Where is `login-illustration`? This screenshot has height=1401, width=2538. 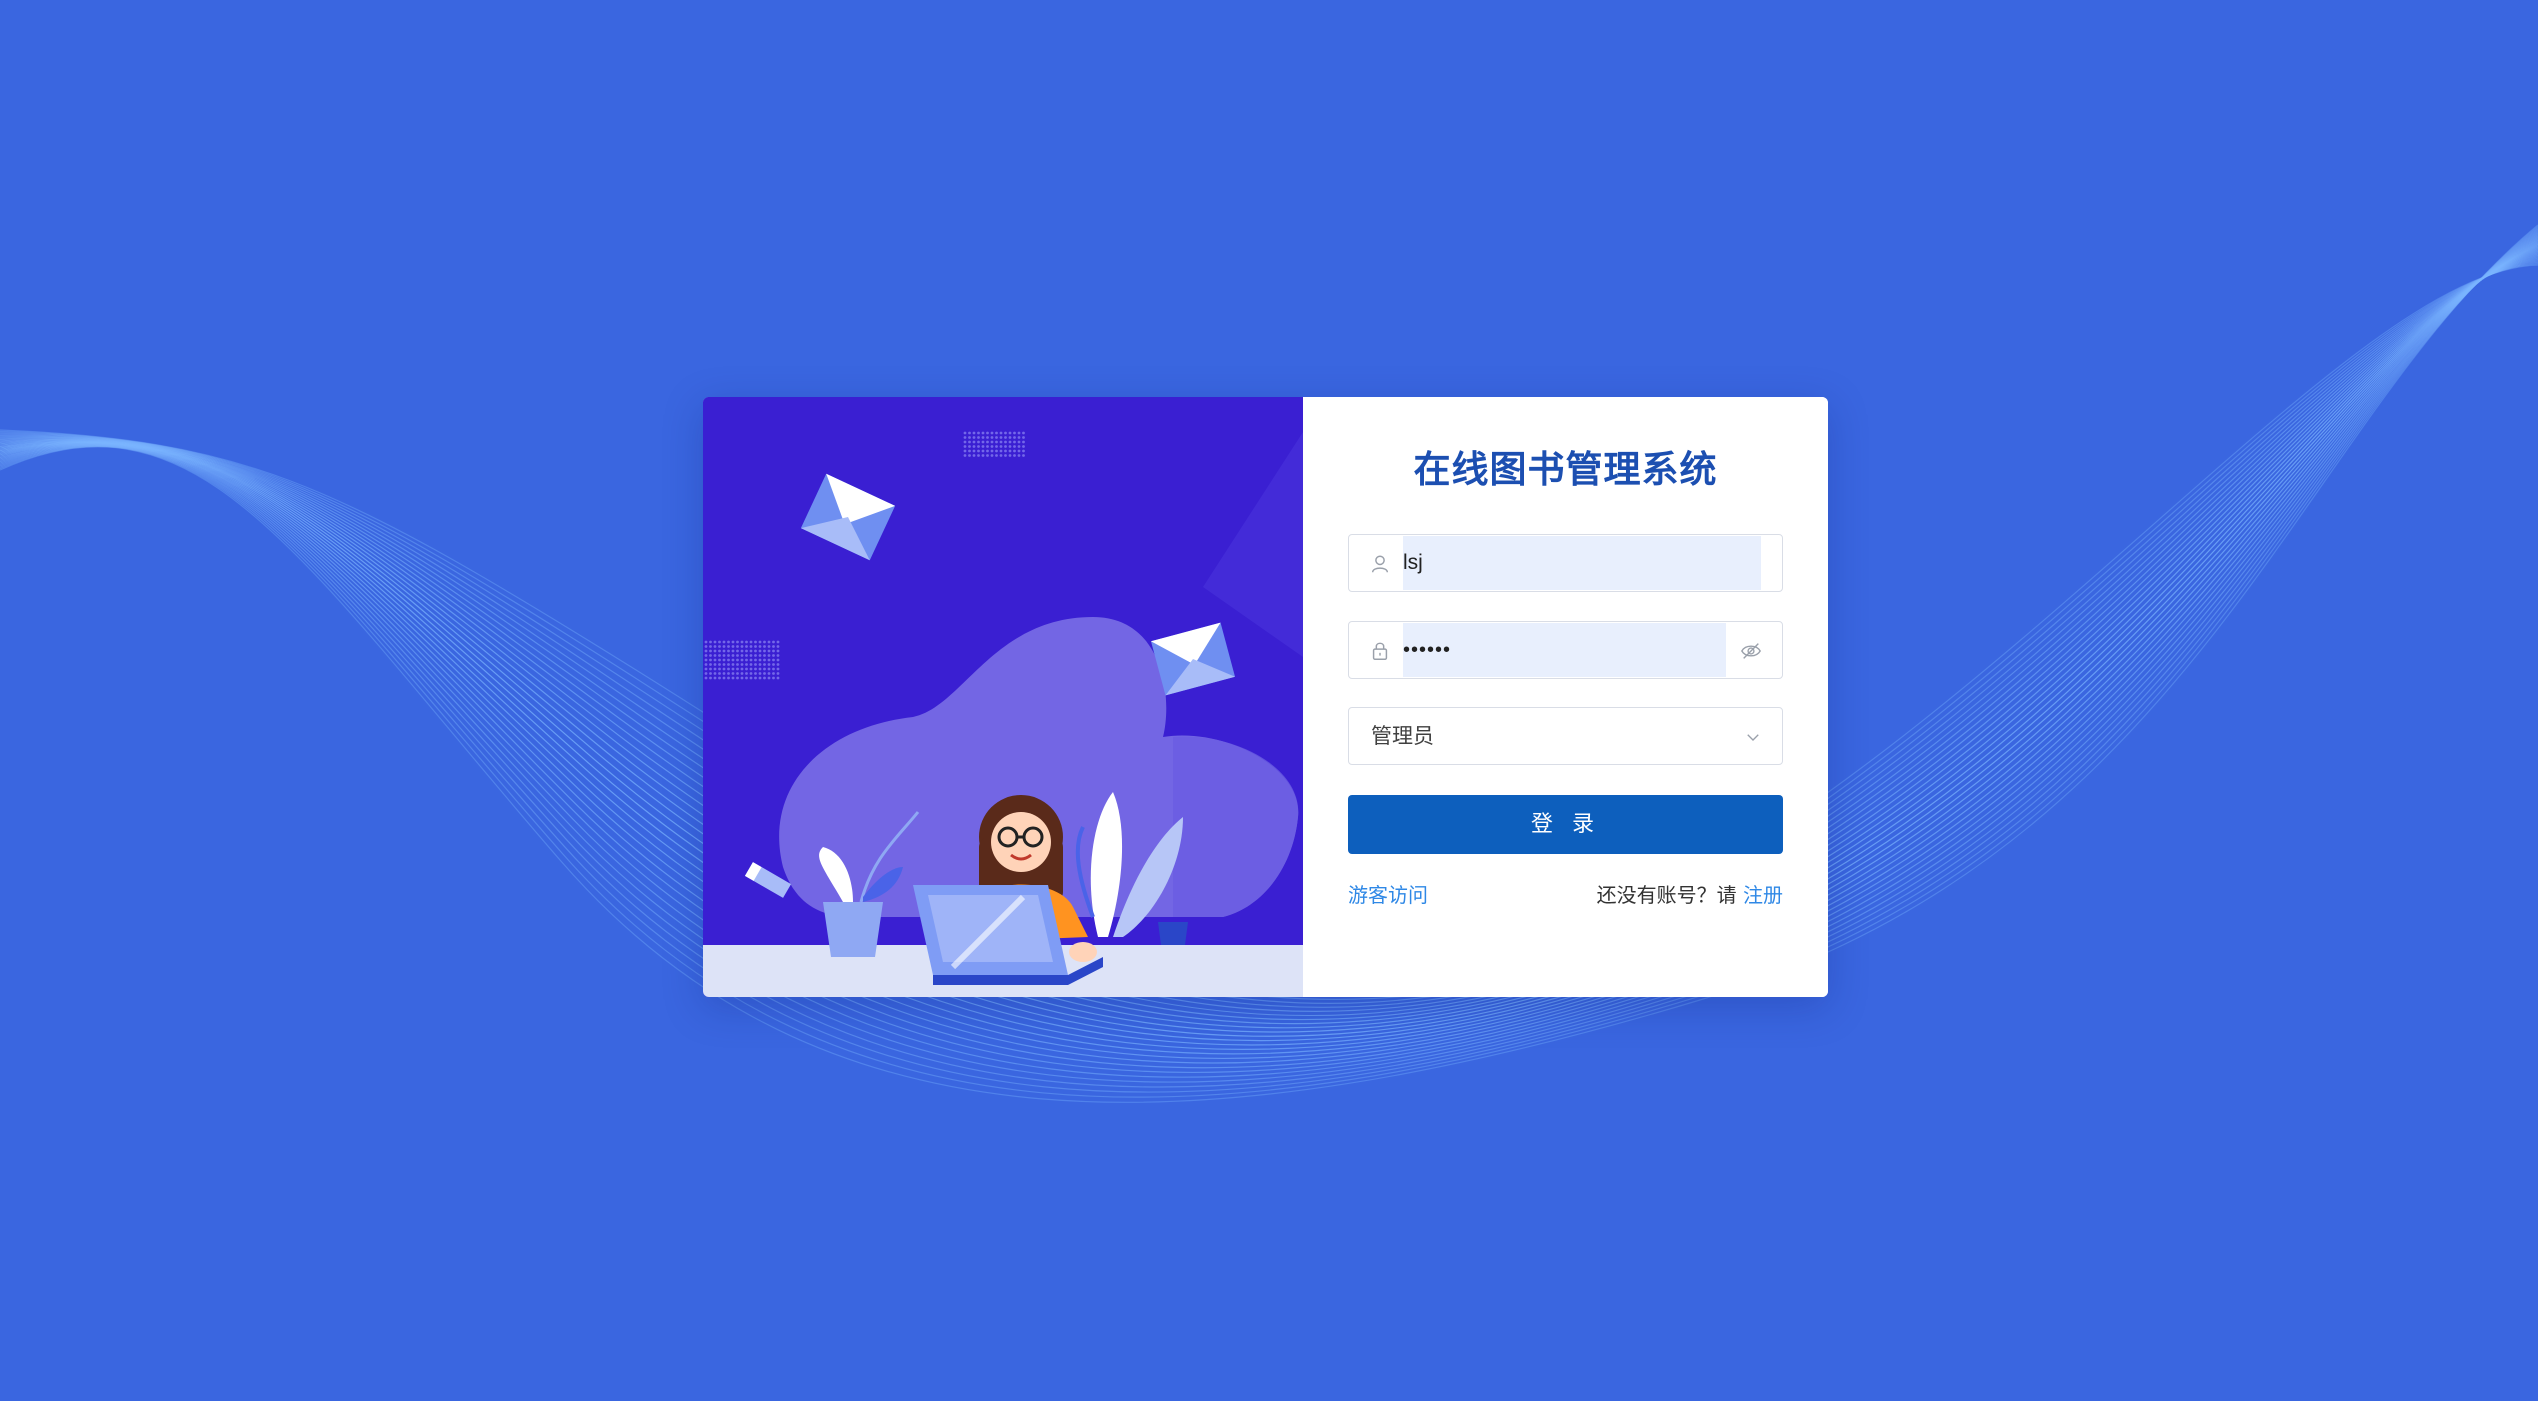 login-illustration is located at coordinates (1003, 697).